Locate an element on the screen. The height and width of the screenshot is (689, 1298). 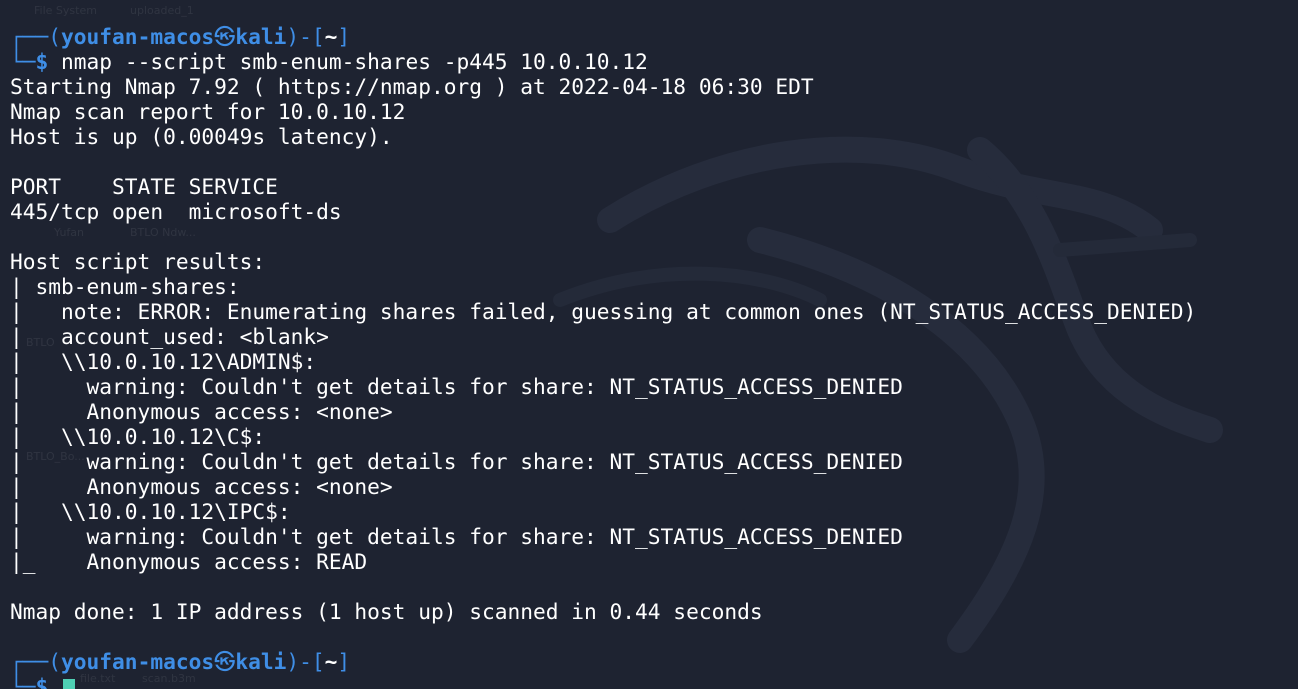
output-line: | \\10.0.10.12\ADMIN$: is located at coordinates (163, 361).